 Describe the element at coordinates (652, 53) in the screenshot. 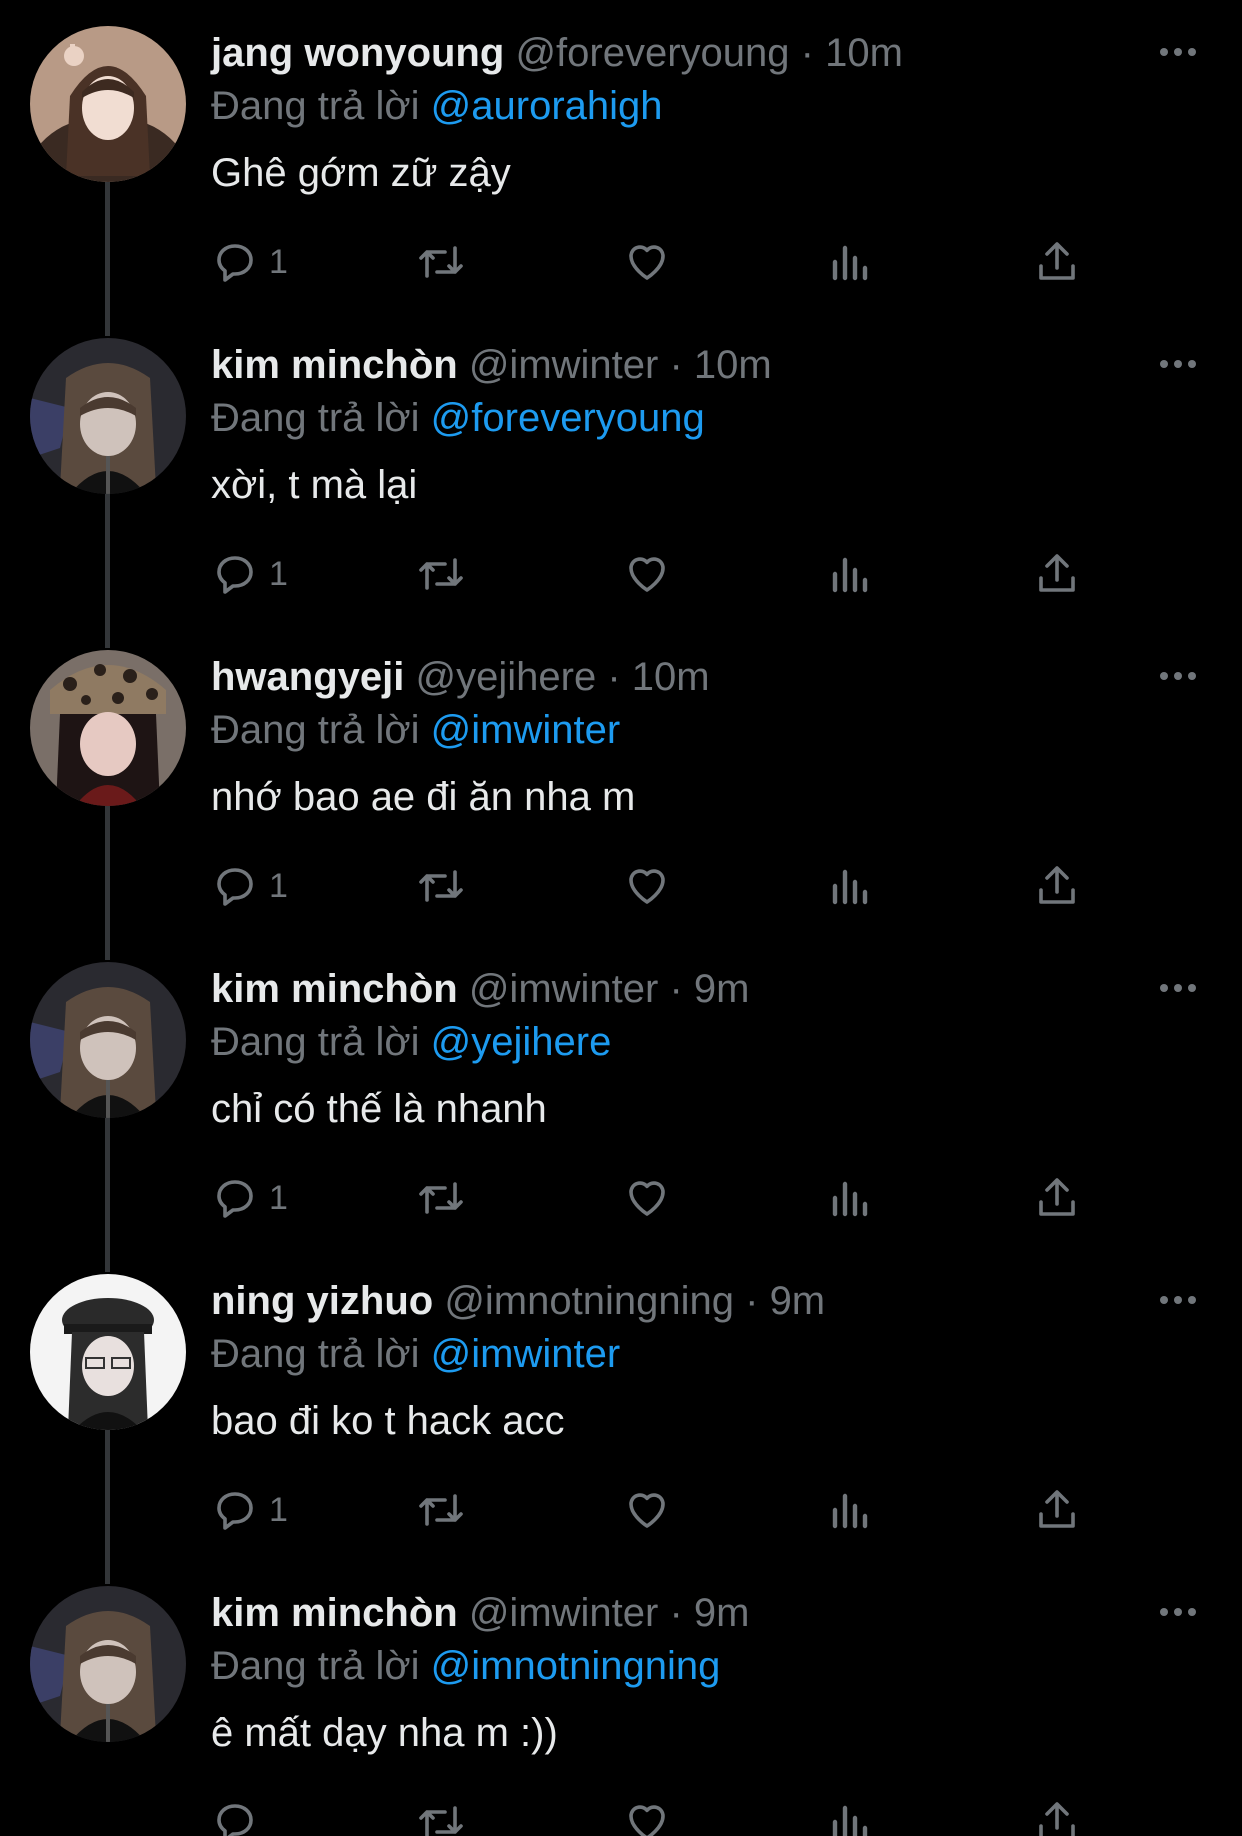

I see `user-handle: @foreveryoung` at that location.